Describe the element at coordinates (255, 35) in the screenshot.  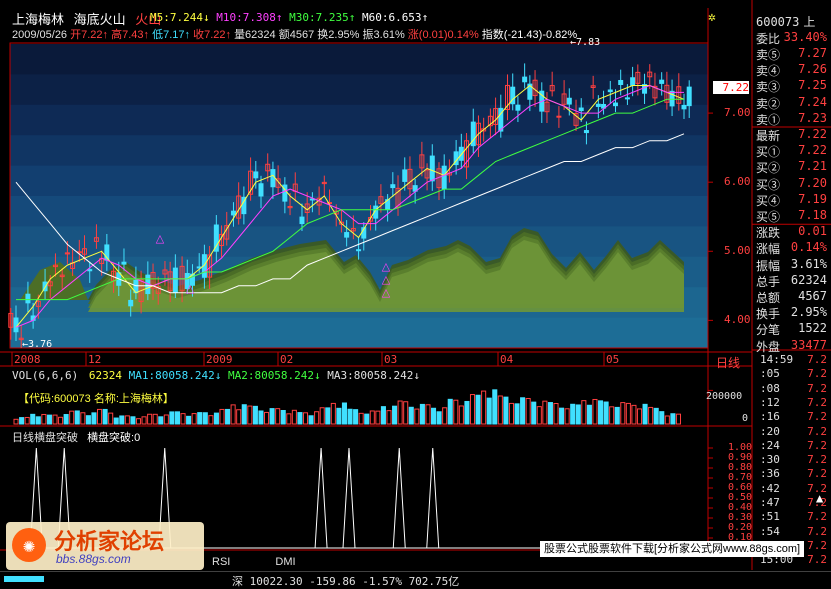
I see `volume-label: 量62324` at that location.